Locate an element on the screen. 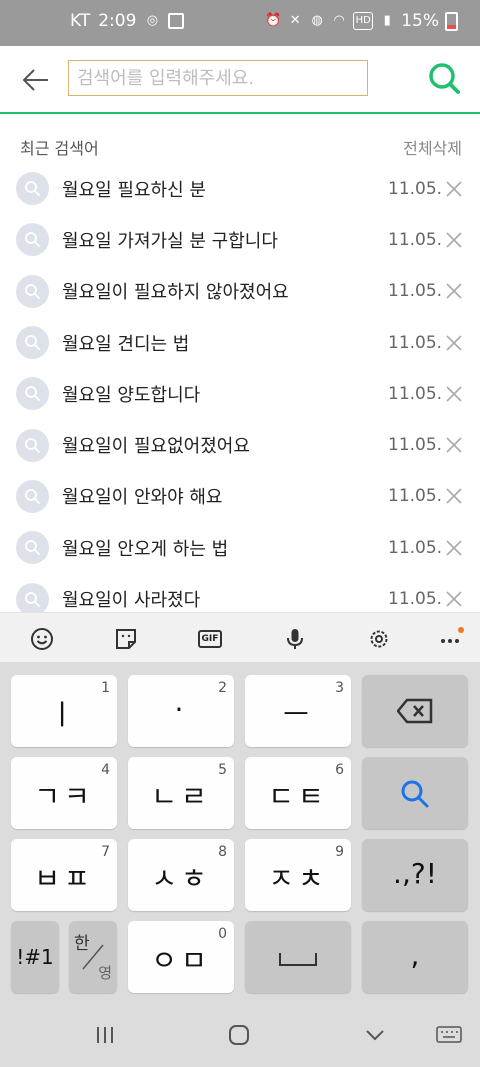  recent-search-text: 월요일이 필요없어졌어요 is located at coordinates (156, 447).